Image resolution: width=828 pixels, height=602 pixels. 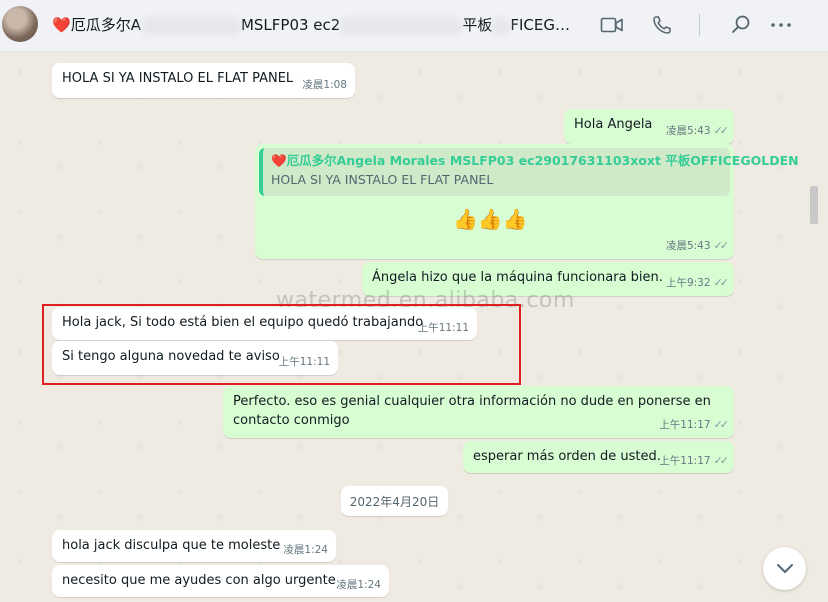 I want to click on contact-name-part2: MSLFP03 ec2, so click(x=290, y=25).